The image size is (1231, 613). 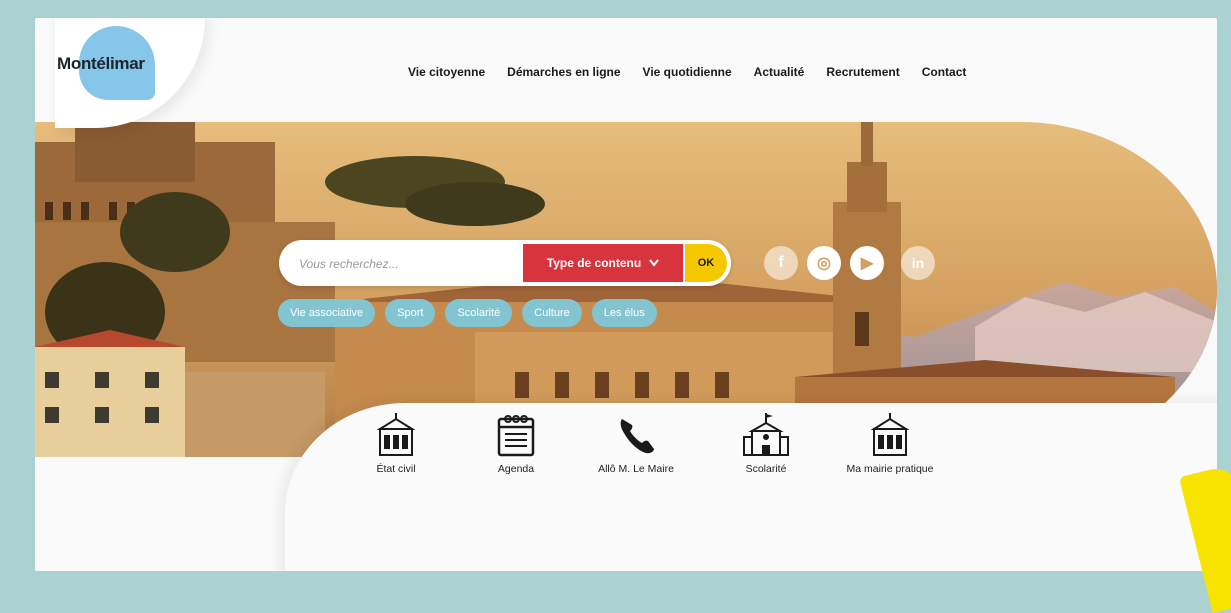 I want to click on quick-access-agenda: Agenda, so click(x=516, y=444).